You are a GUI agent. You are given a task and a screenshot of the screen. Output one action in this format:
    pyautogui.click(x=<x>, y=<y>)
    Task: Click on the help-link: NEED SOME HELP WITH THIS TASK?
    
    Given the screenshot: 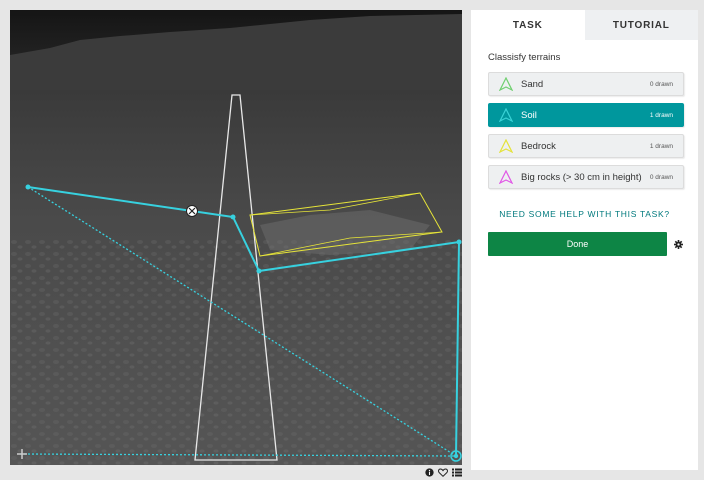 What is the action you would take?
    pyautogui.click(x=584, y=215)
    